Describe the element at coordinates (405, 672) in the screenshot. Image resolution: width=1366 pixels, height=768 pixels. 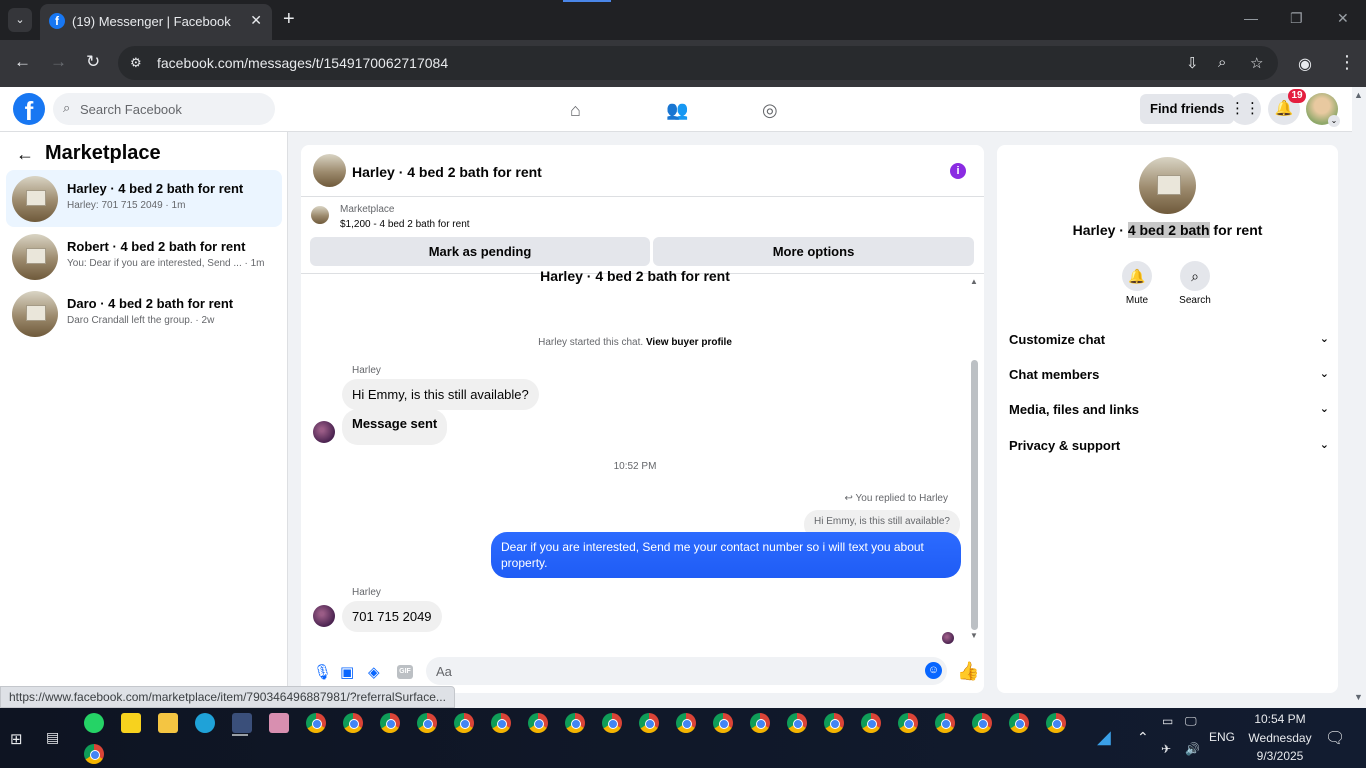
I see `gif-icon: GIF` at that location.